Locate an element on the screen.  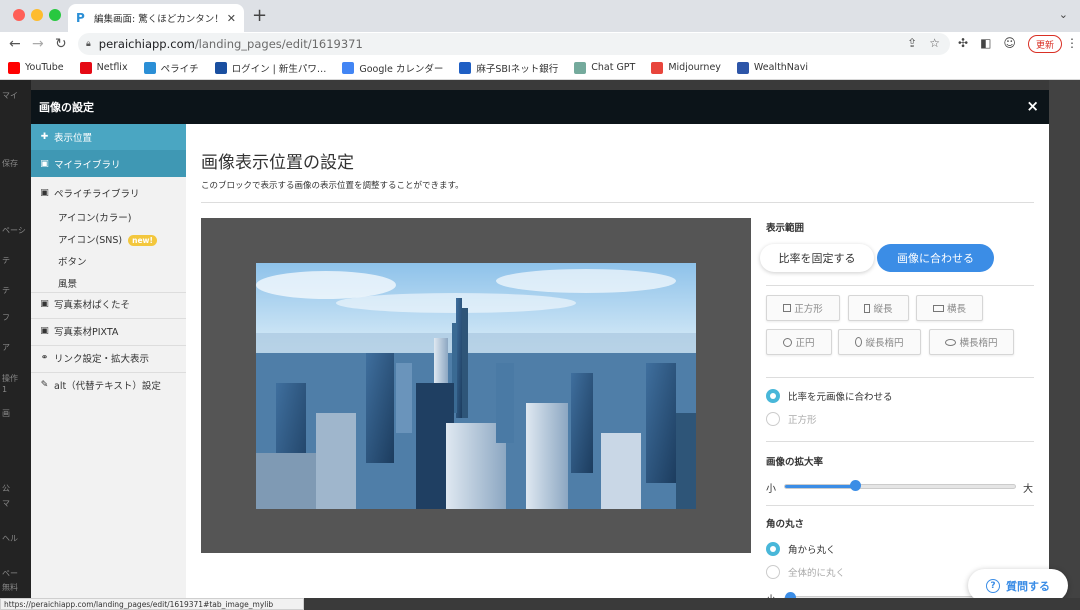
bookmark-label: WealthNavi is located at coordinates (780, 67).